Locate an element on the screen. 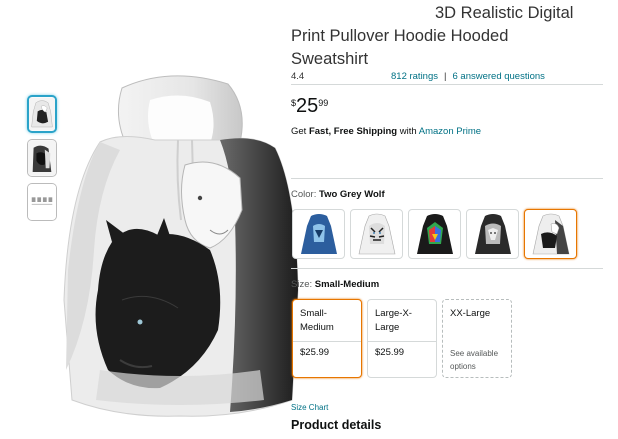 This screenshot has height=439, width=618. product-title-line-3: Sweatshirt is located at coordinates (330, 59).